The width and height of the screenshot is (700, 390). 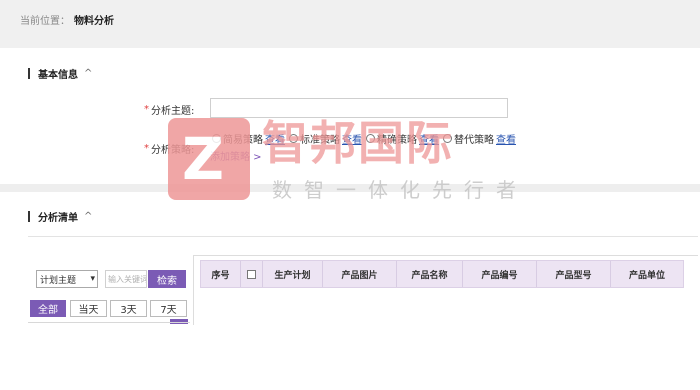 I want to click on breadcrumb: 当前位置： 物料分析, so click(x=67, y=19).